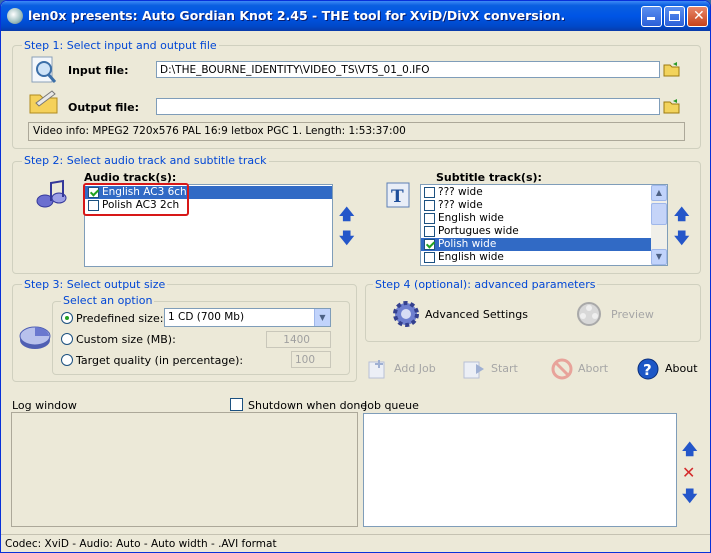  I want to click on output-file-field, so click(408, 106).